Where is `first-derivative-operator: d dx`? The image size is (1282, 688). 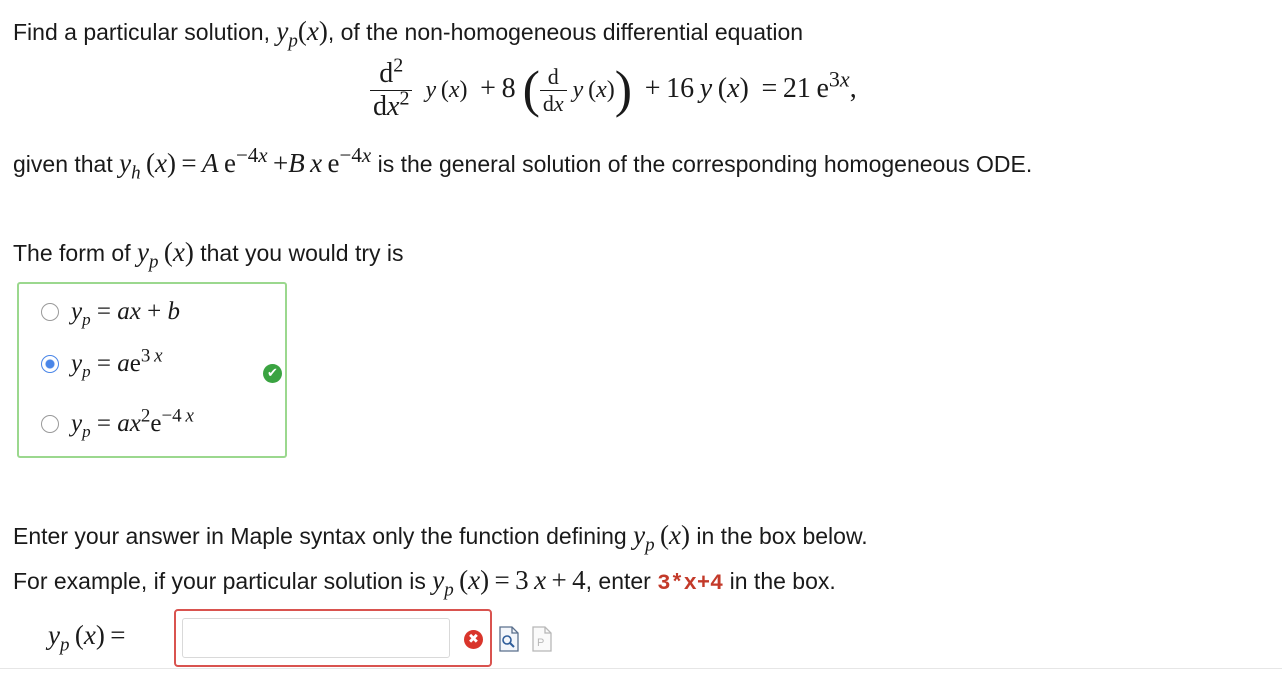
first-derivative-operator: d dx is located at coordinates (553, 90).